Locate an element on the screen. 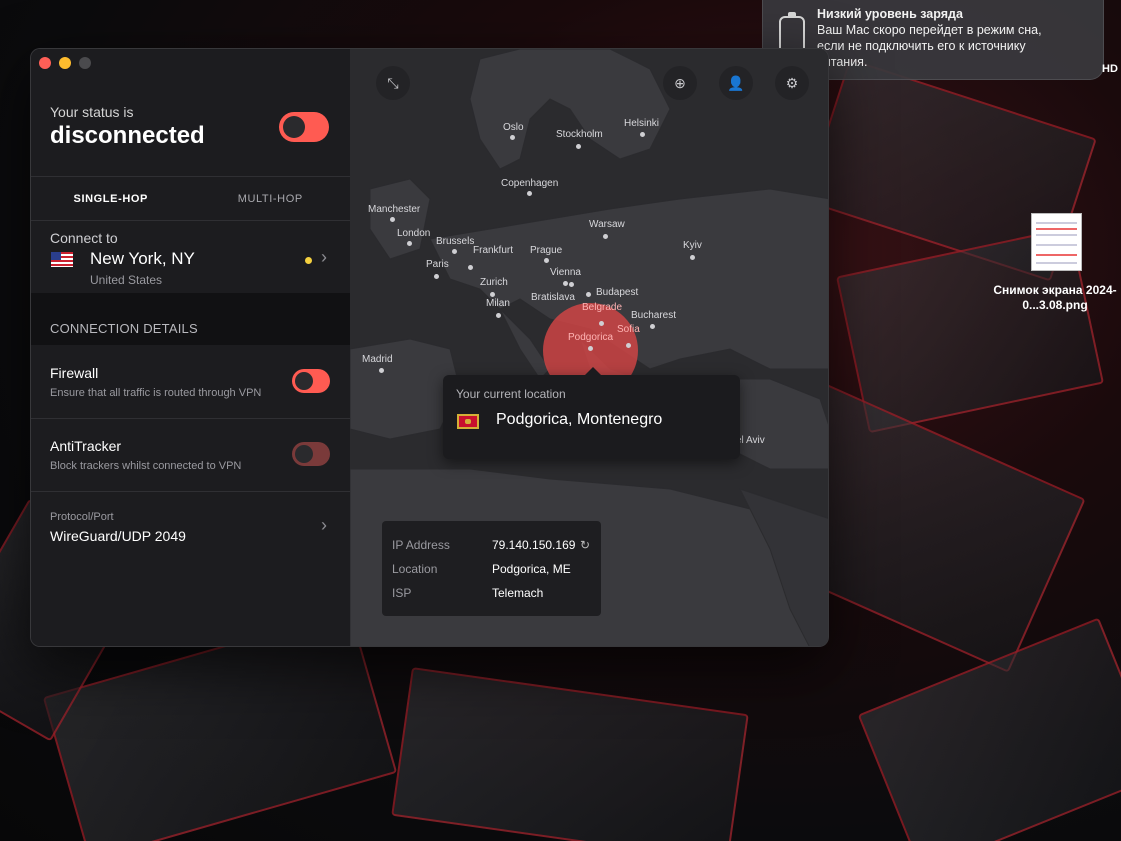 This screenshot has width=1121, height=841. account-button: 👤 is located at coordinates (736, 83).